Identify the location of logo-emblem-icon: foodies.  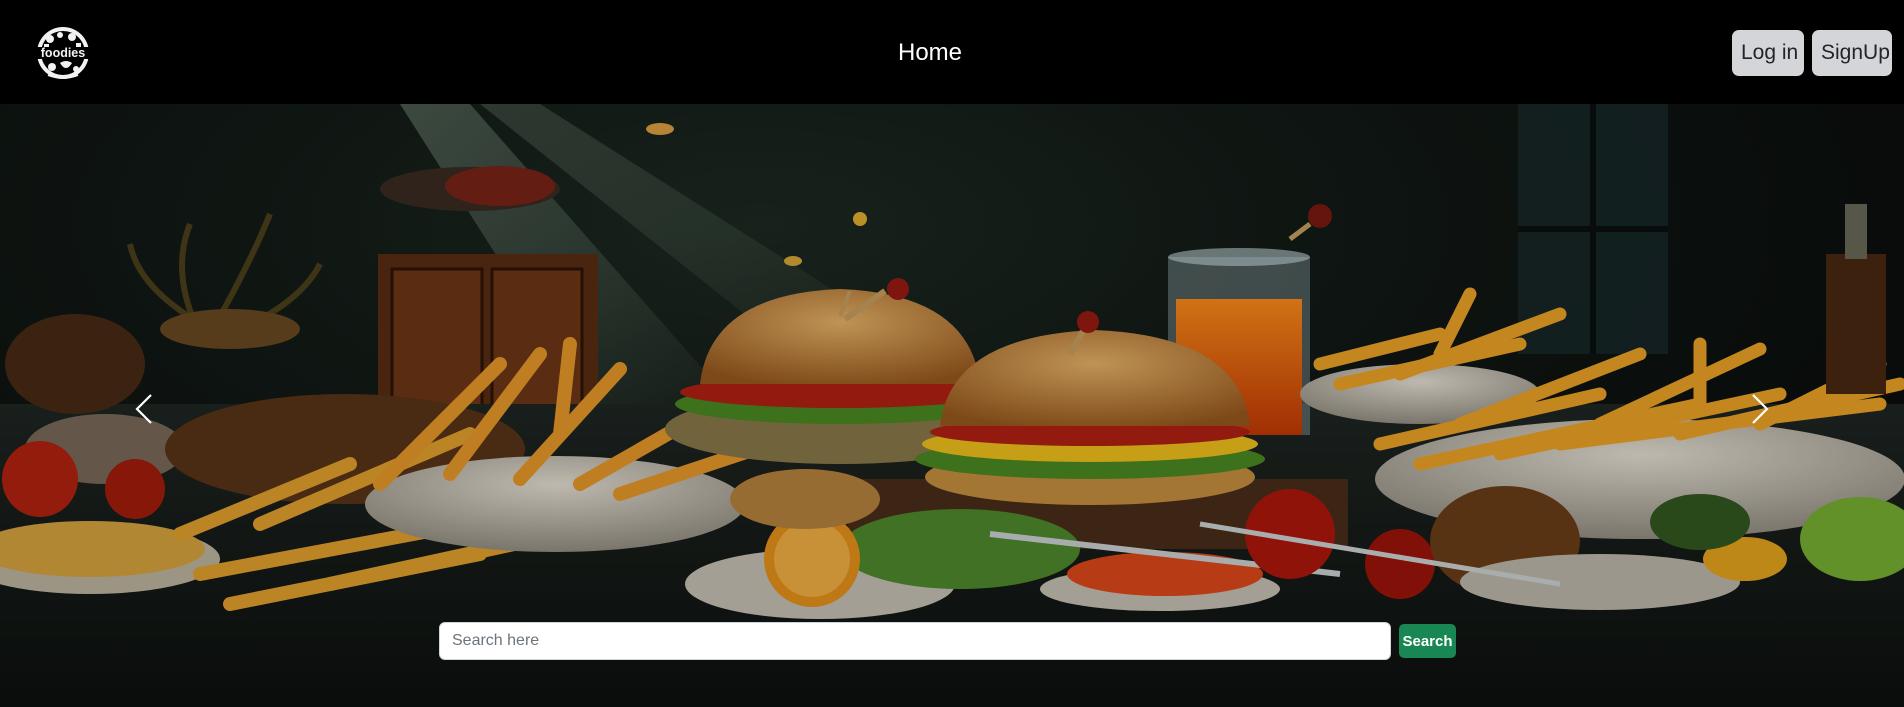
(63, 53).